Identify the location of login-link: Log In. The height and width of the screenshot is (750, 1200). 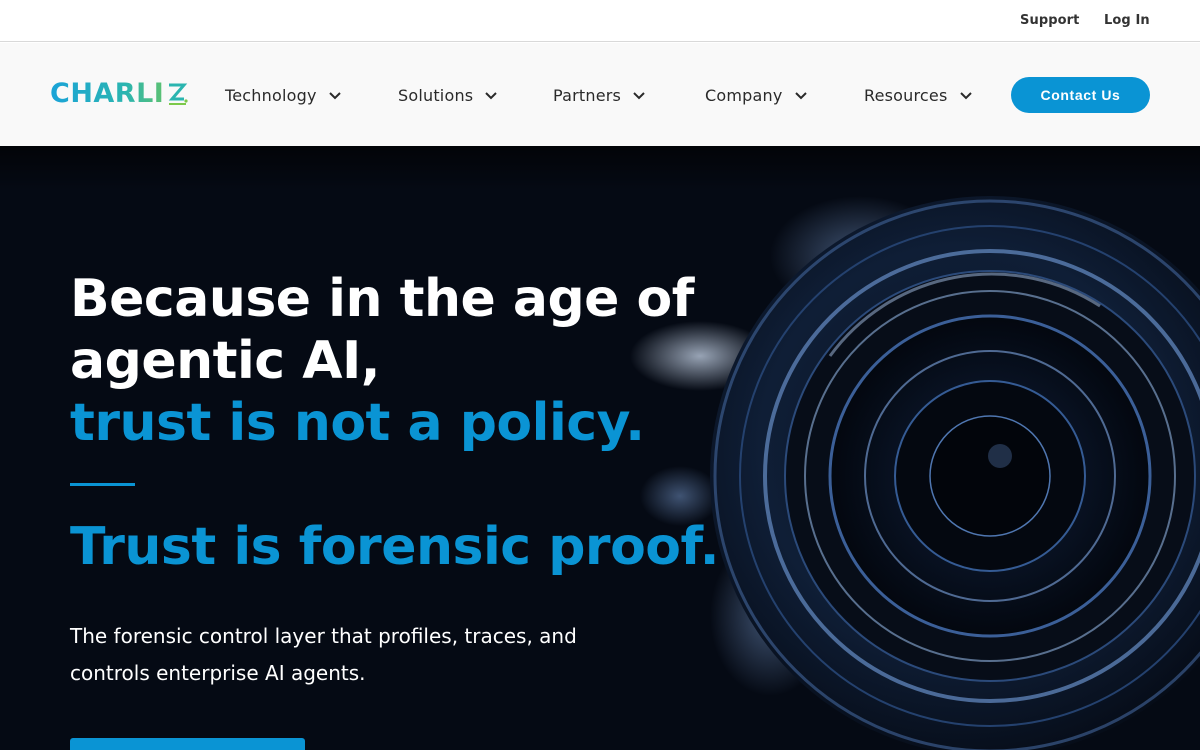
(1127, 20).